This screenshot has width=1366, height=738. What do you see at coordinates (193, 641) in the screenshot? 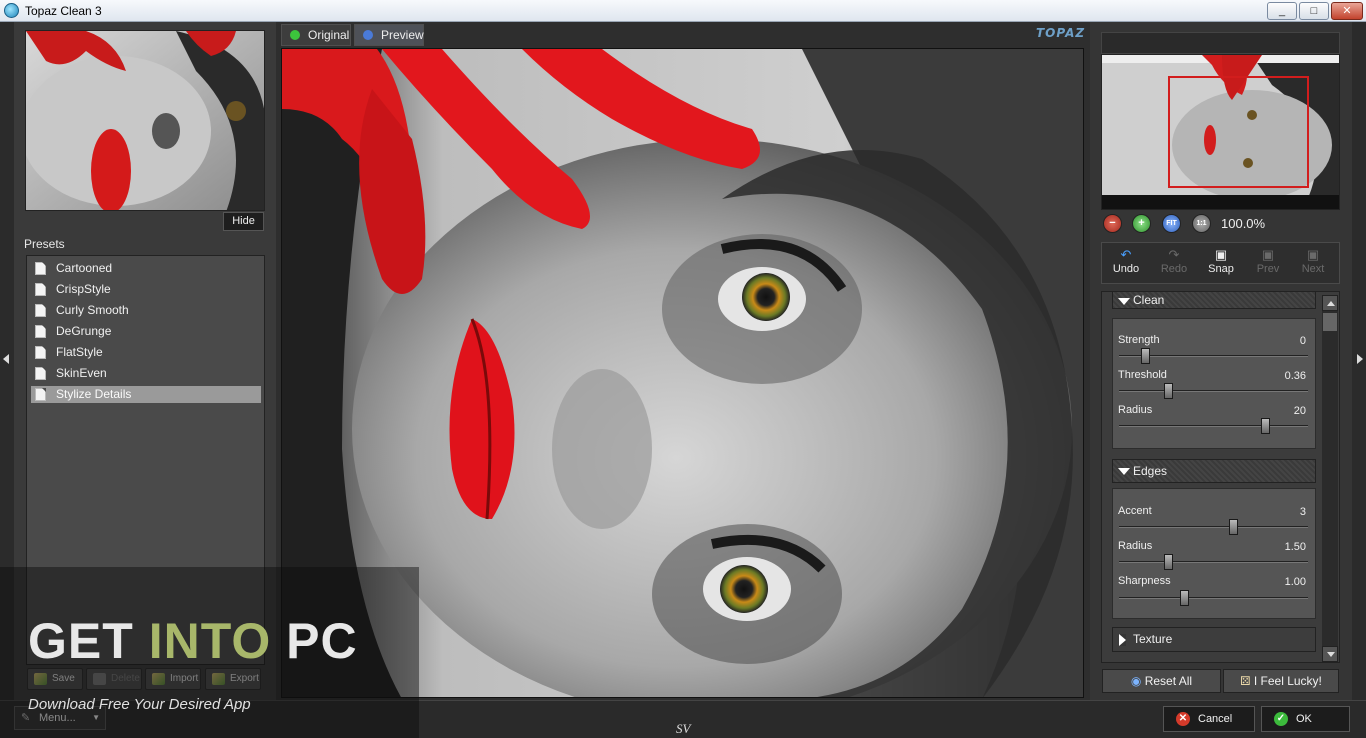
I see `watermark-title: GET INTO PC` at bounding box center [193, 641].